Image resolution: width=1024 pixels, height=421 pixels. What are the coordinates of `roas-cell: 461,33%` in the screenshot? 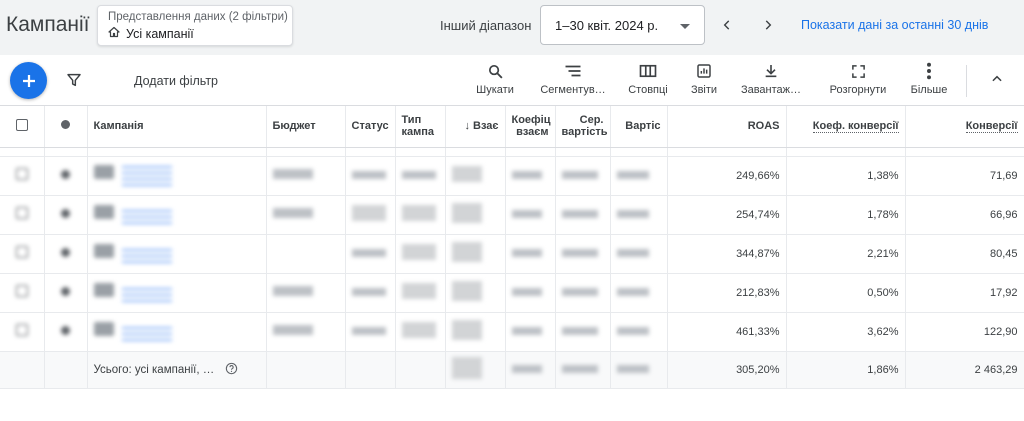 It's located at (727, 332).